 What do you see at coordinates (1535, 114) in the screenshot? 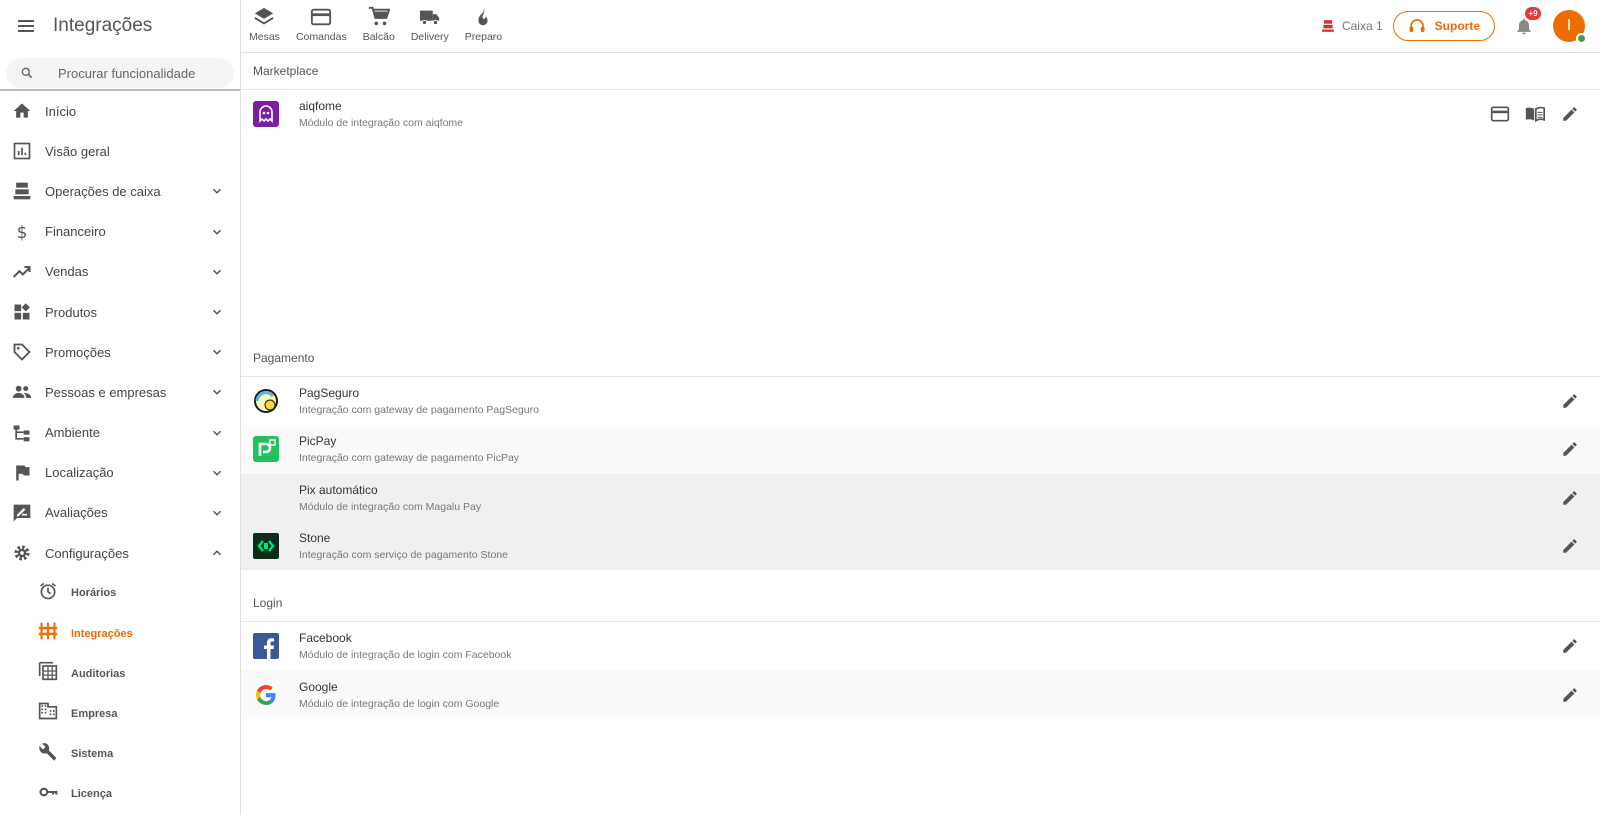
I see `menu-book-icon` at bounding box center [1535, 114].